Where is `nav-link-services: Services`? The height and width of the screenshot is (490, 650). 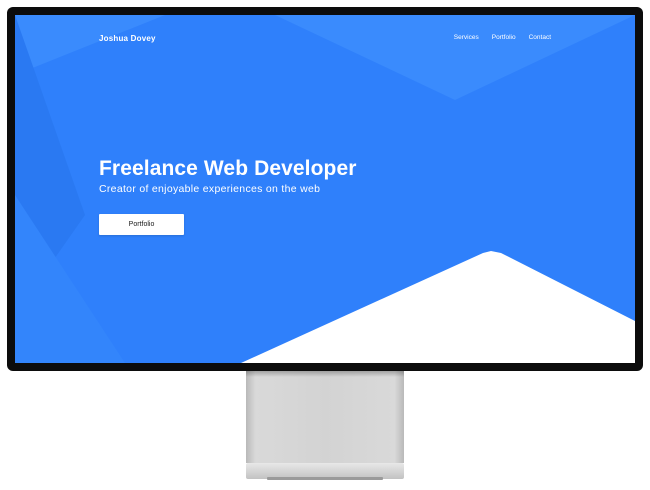
nav-link-services: Services is located at coordinates (466, 37).